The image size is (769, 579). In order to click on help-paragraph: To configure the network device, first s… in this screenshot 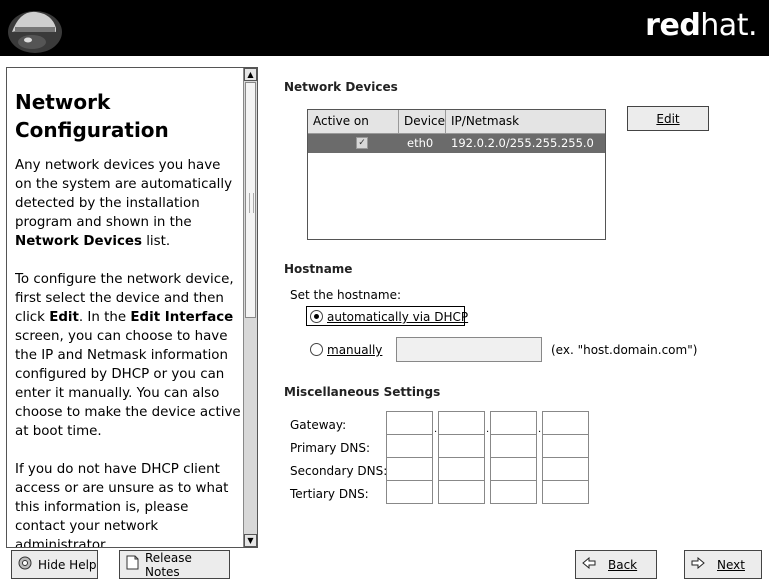, I will do `click(128, 355)`.